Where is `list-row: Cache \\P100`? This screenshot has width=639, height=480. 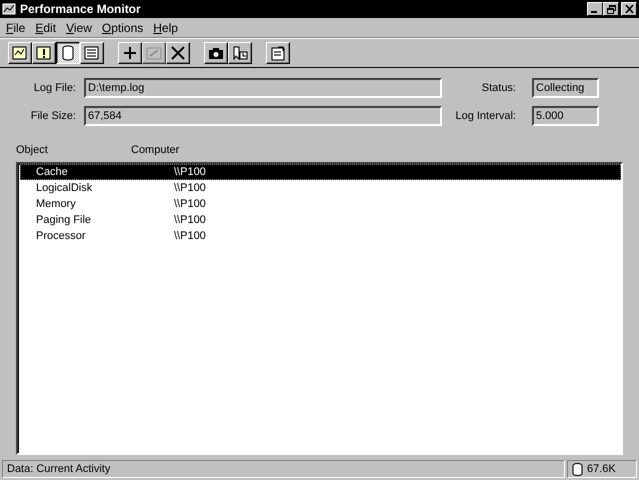 list-row: Cache \\P100 is located at coordinates (320, 172).